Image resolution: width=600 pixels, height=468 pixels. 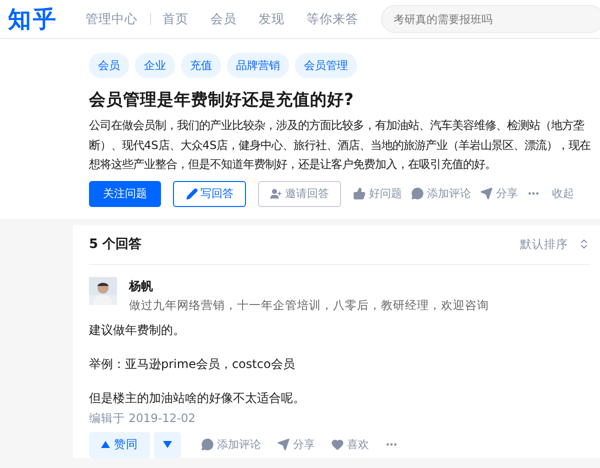 I want to click on topic-tag: 会员, so click(x=109, y=65).